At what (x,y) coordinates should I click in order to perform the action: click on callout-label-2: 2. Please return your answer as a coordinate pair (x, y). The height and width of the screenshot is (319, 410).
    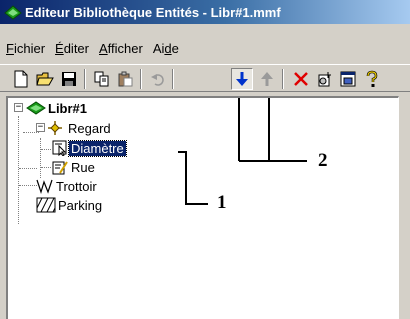
    Looking at the image, I should click on (323, 160).